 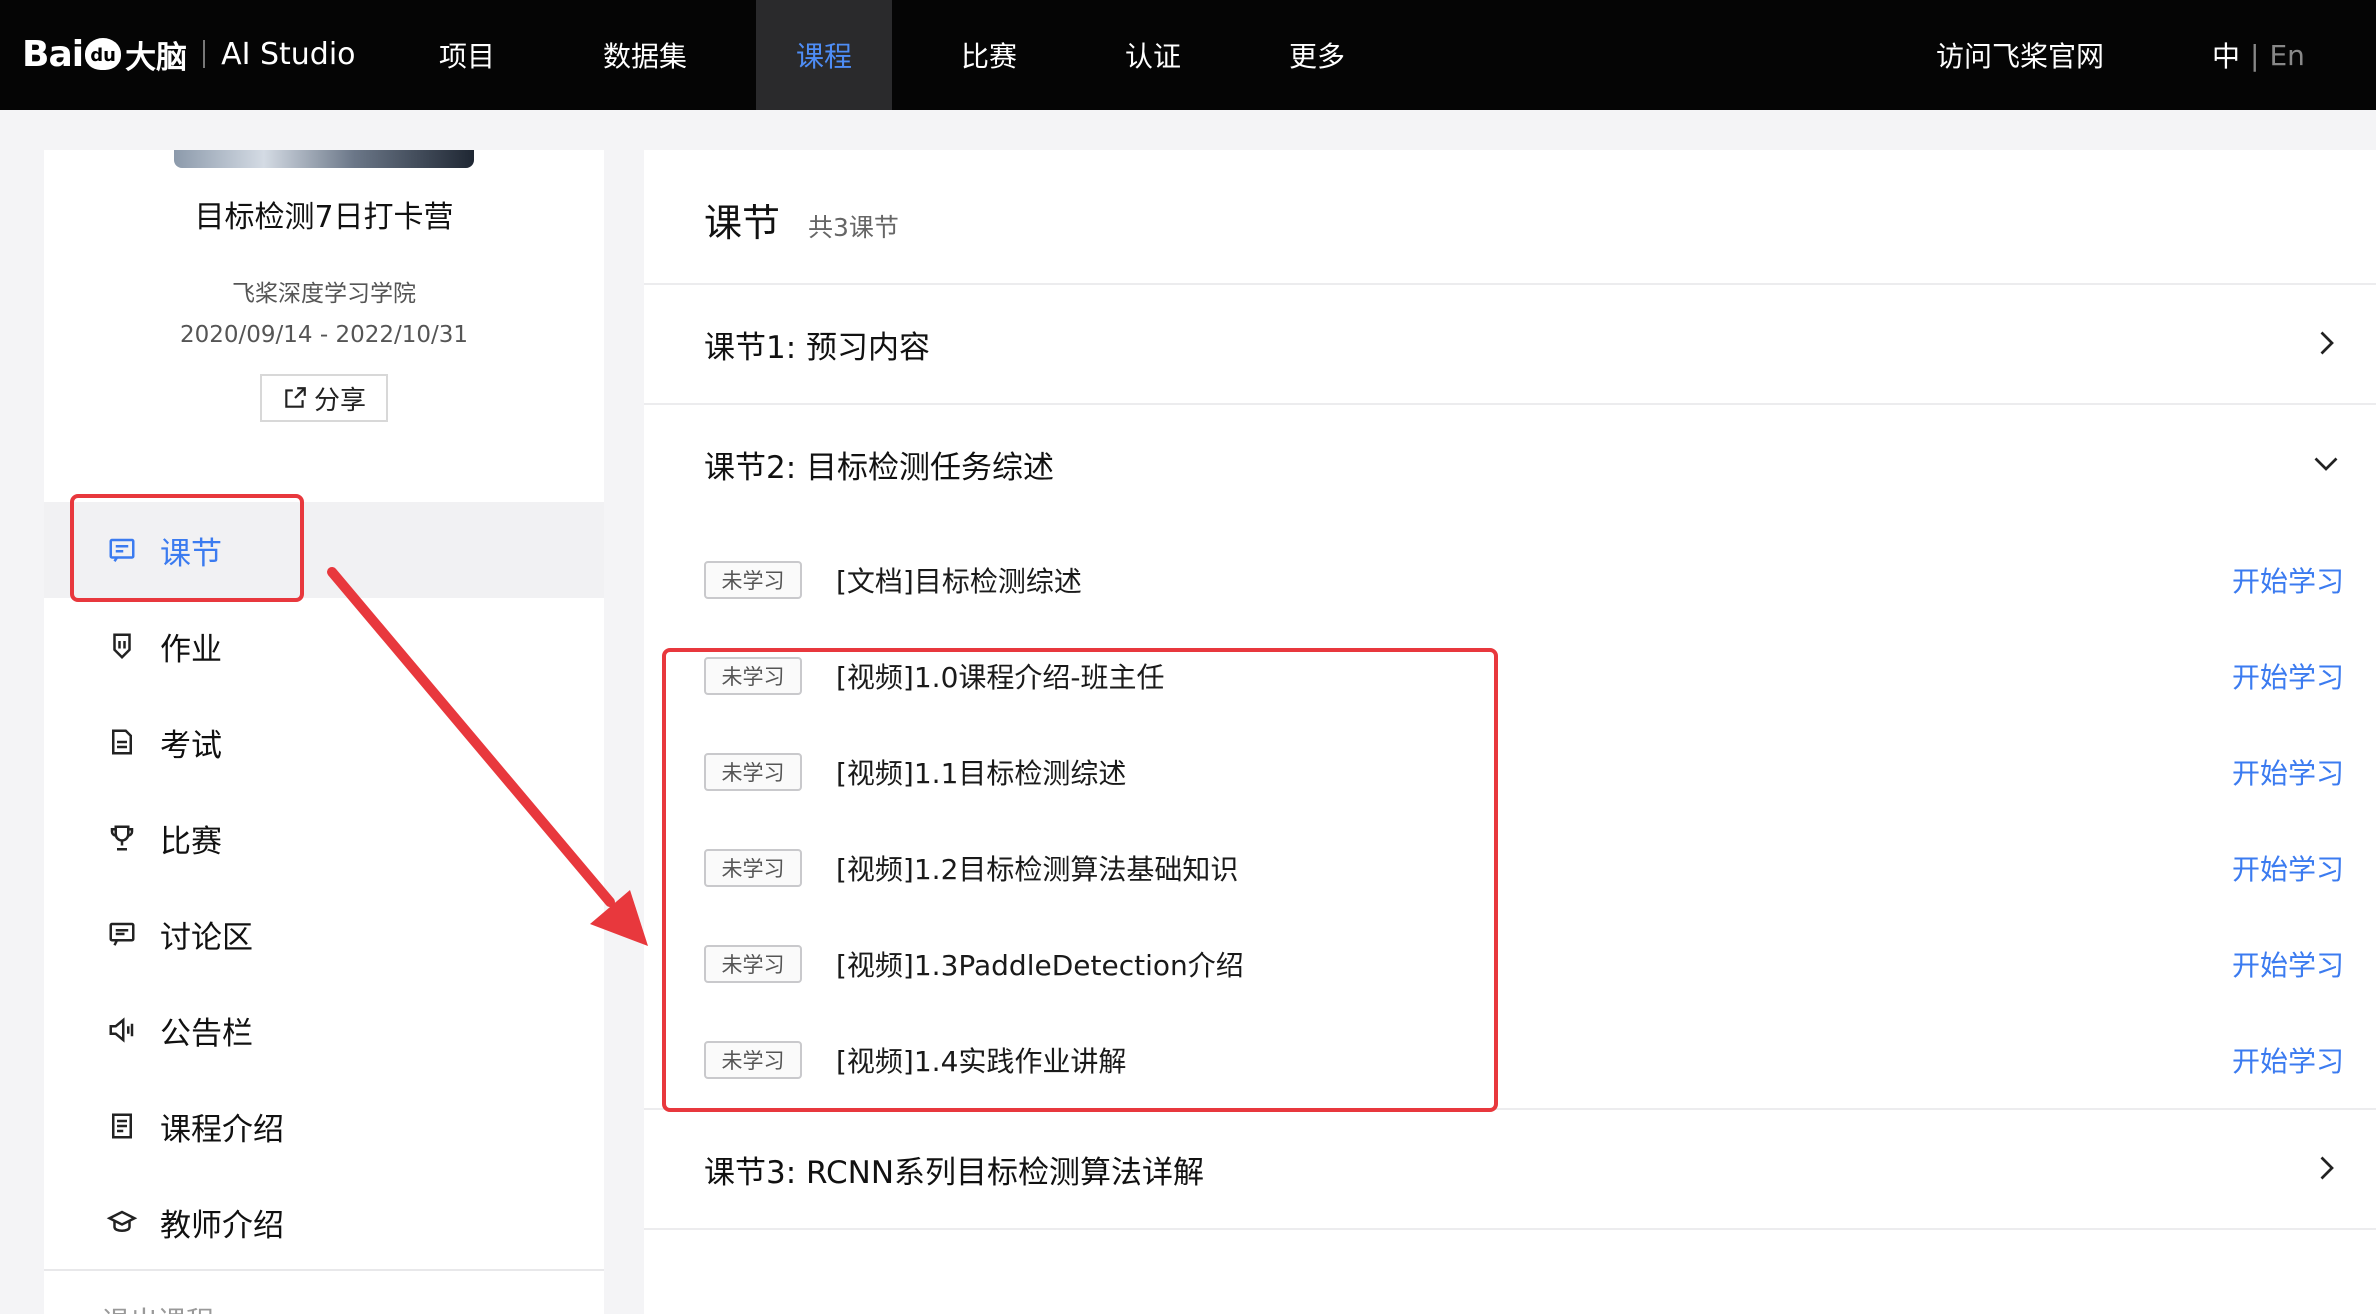 I want to click on course-intro-icon, so click(x=122, y=1126).